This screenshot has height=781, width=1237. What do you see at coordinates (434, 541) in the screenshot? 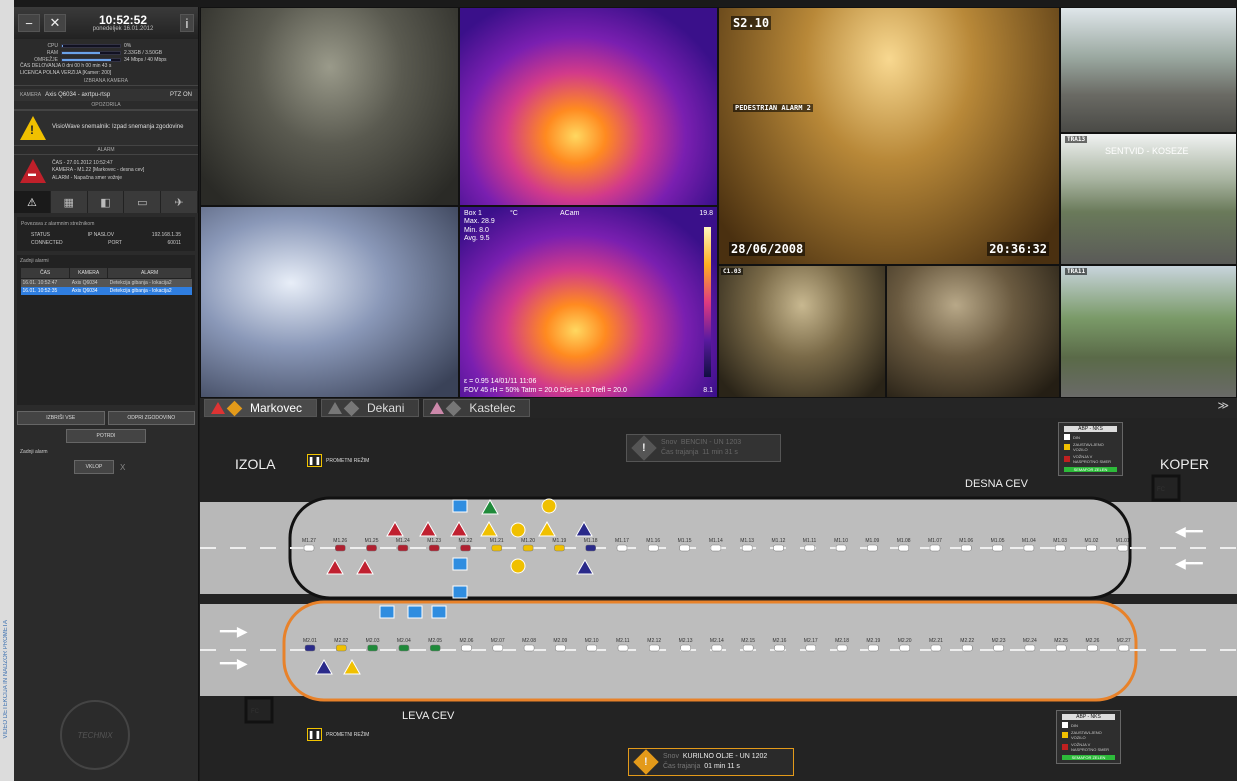
I see `camera-label: M1.23` at bounding box center [434, 541].